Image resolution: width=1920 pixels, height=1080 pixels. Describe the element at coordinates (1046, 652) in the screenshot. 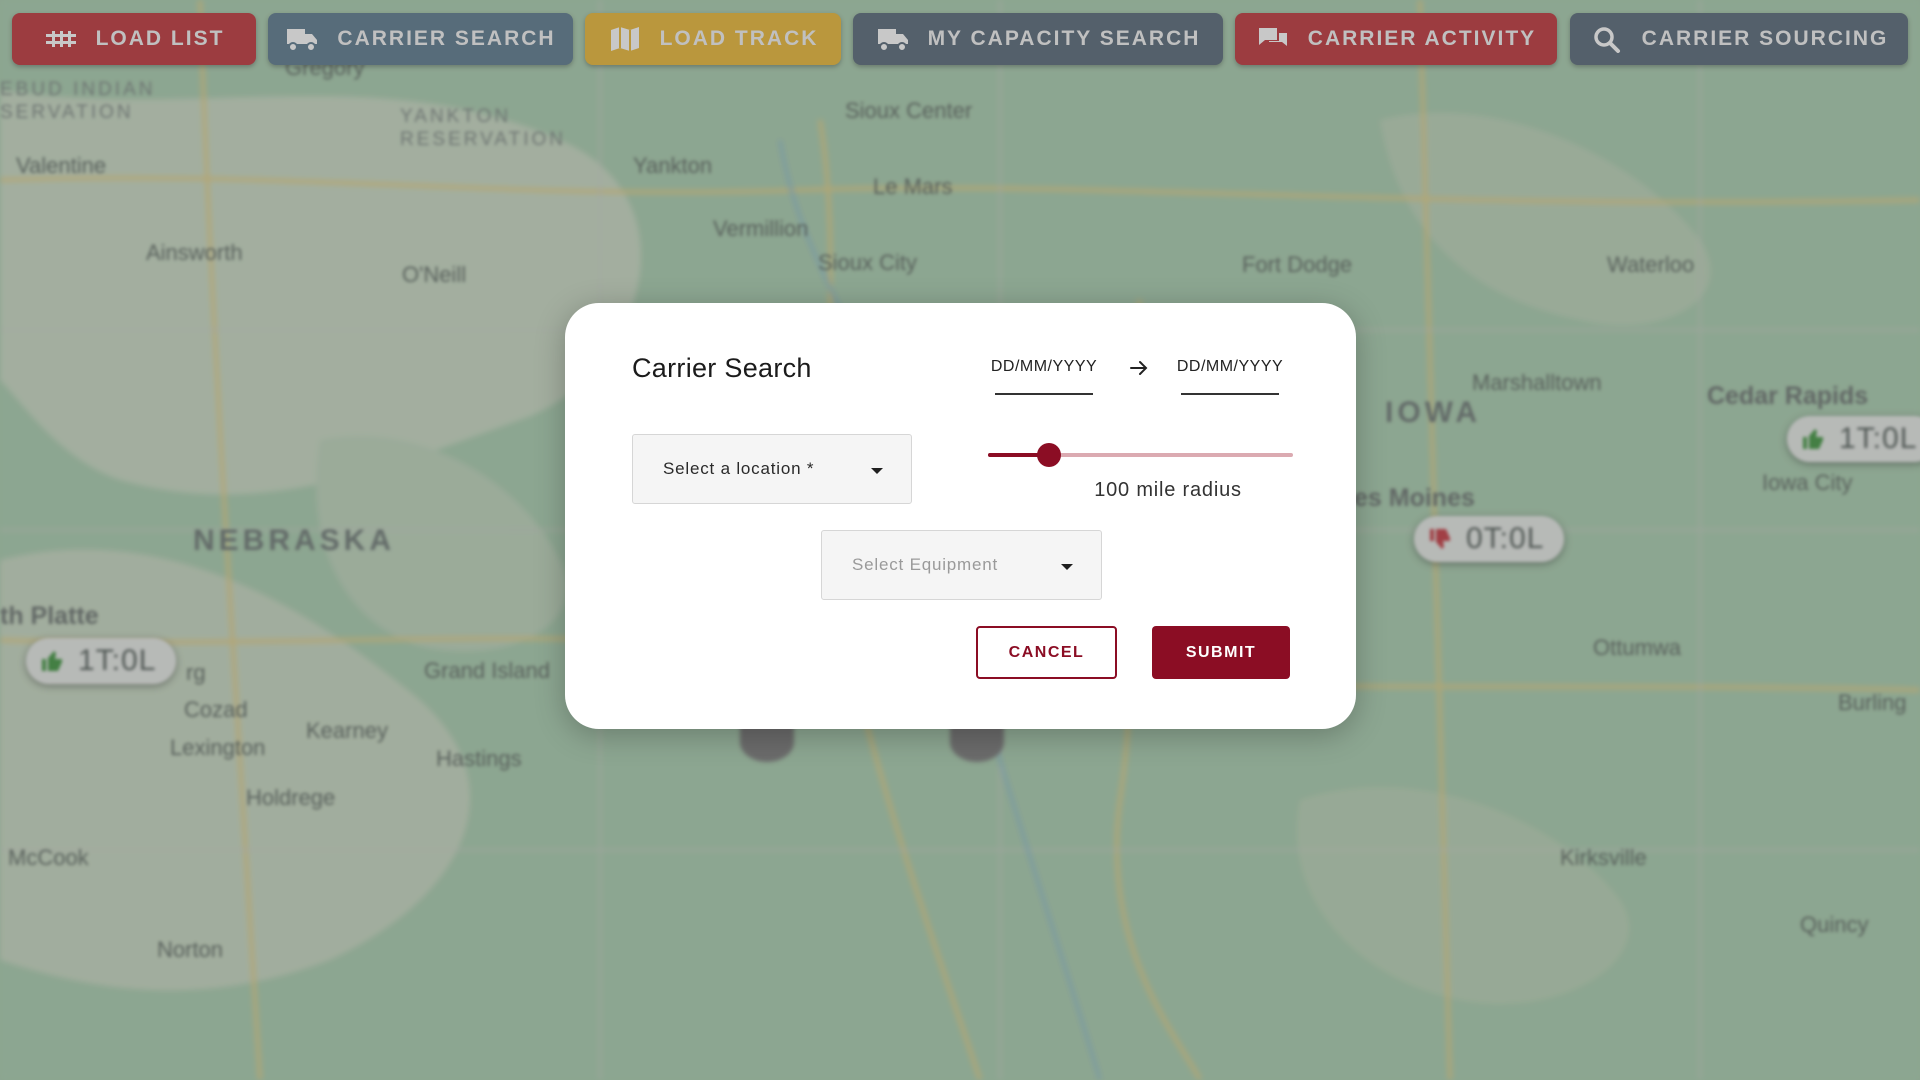

I see `cancel-button: CANCEL` at that location.